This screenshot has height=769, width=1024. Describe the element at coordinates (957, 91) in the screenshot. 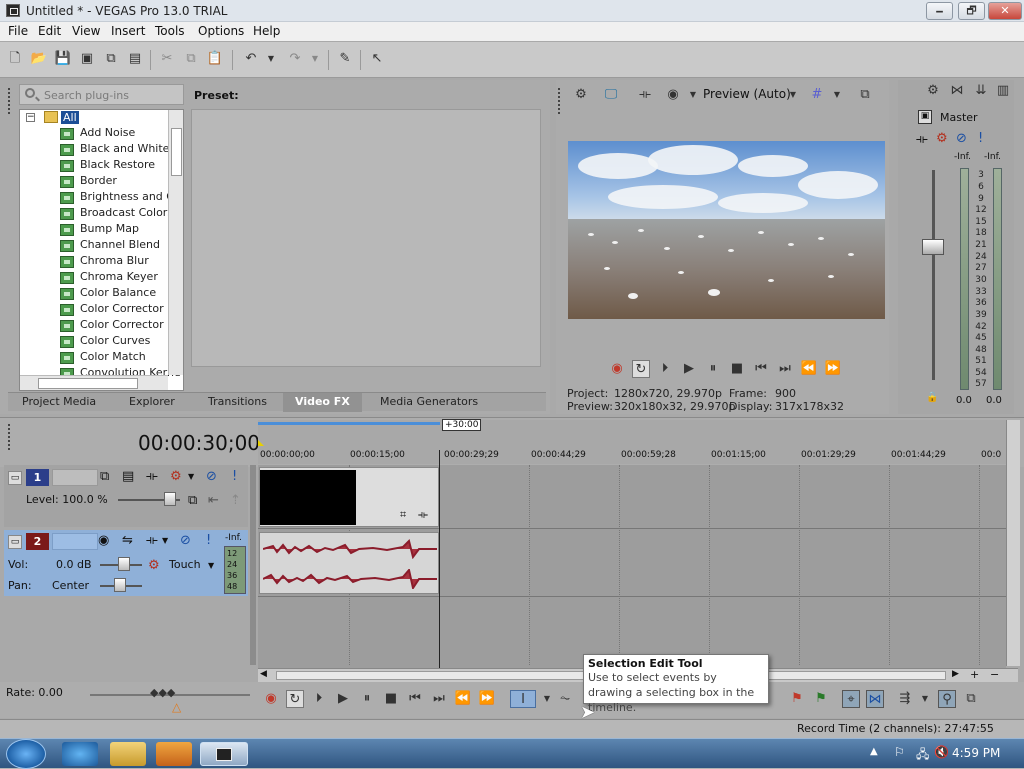

I see `mixer-split-icon: ⋈` at that location.